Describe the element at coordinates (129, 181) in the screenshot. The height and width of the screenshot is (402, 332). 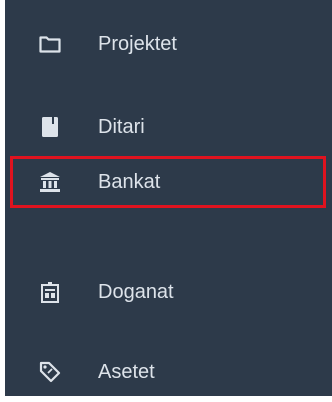
I see `sidebar-item-label: Bankat` at that location.